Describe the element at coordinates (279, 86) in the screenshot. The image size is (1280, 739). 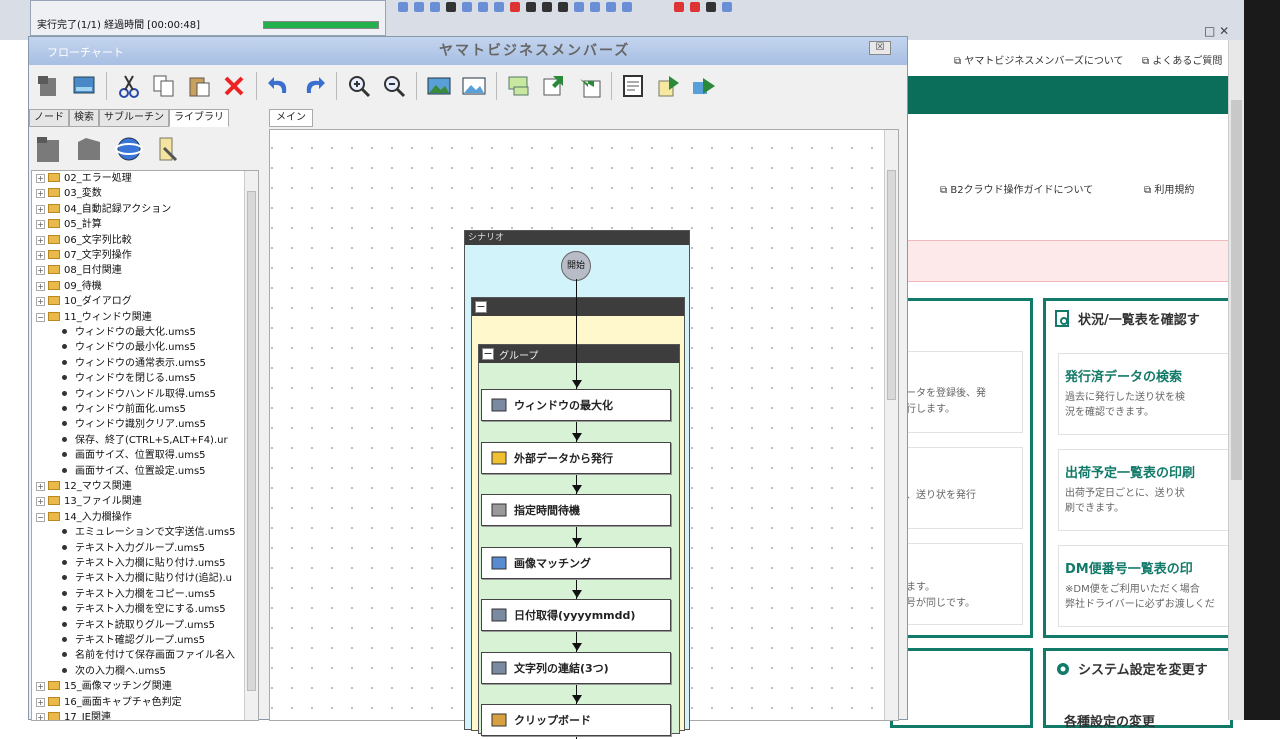
I see `undo-button` at that location.